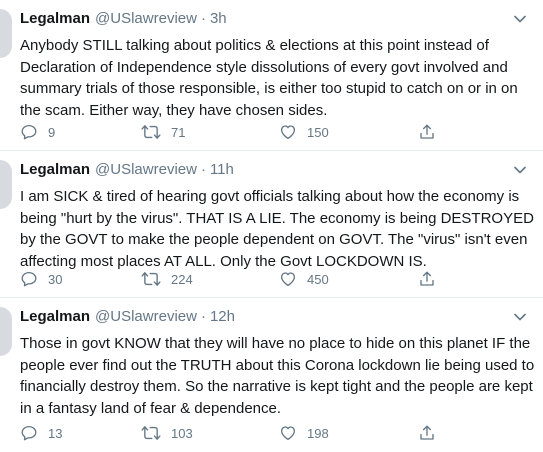 This screenshot has width=543, height=452. Describe the element at coordinates (275, 319) in the screenshot. I see `tweet-header: Legalman @USlawreview · 12h` at that location.